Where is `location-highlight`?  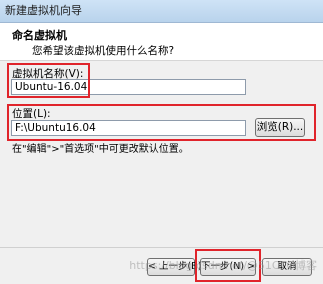
location-highlight is located at coordinates (161, 122).